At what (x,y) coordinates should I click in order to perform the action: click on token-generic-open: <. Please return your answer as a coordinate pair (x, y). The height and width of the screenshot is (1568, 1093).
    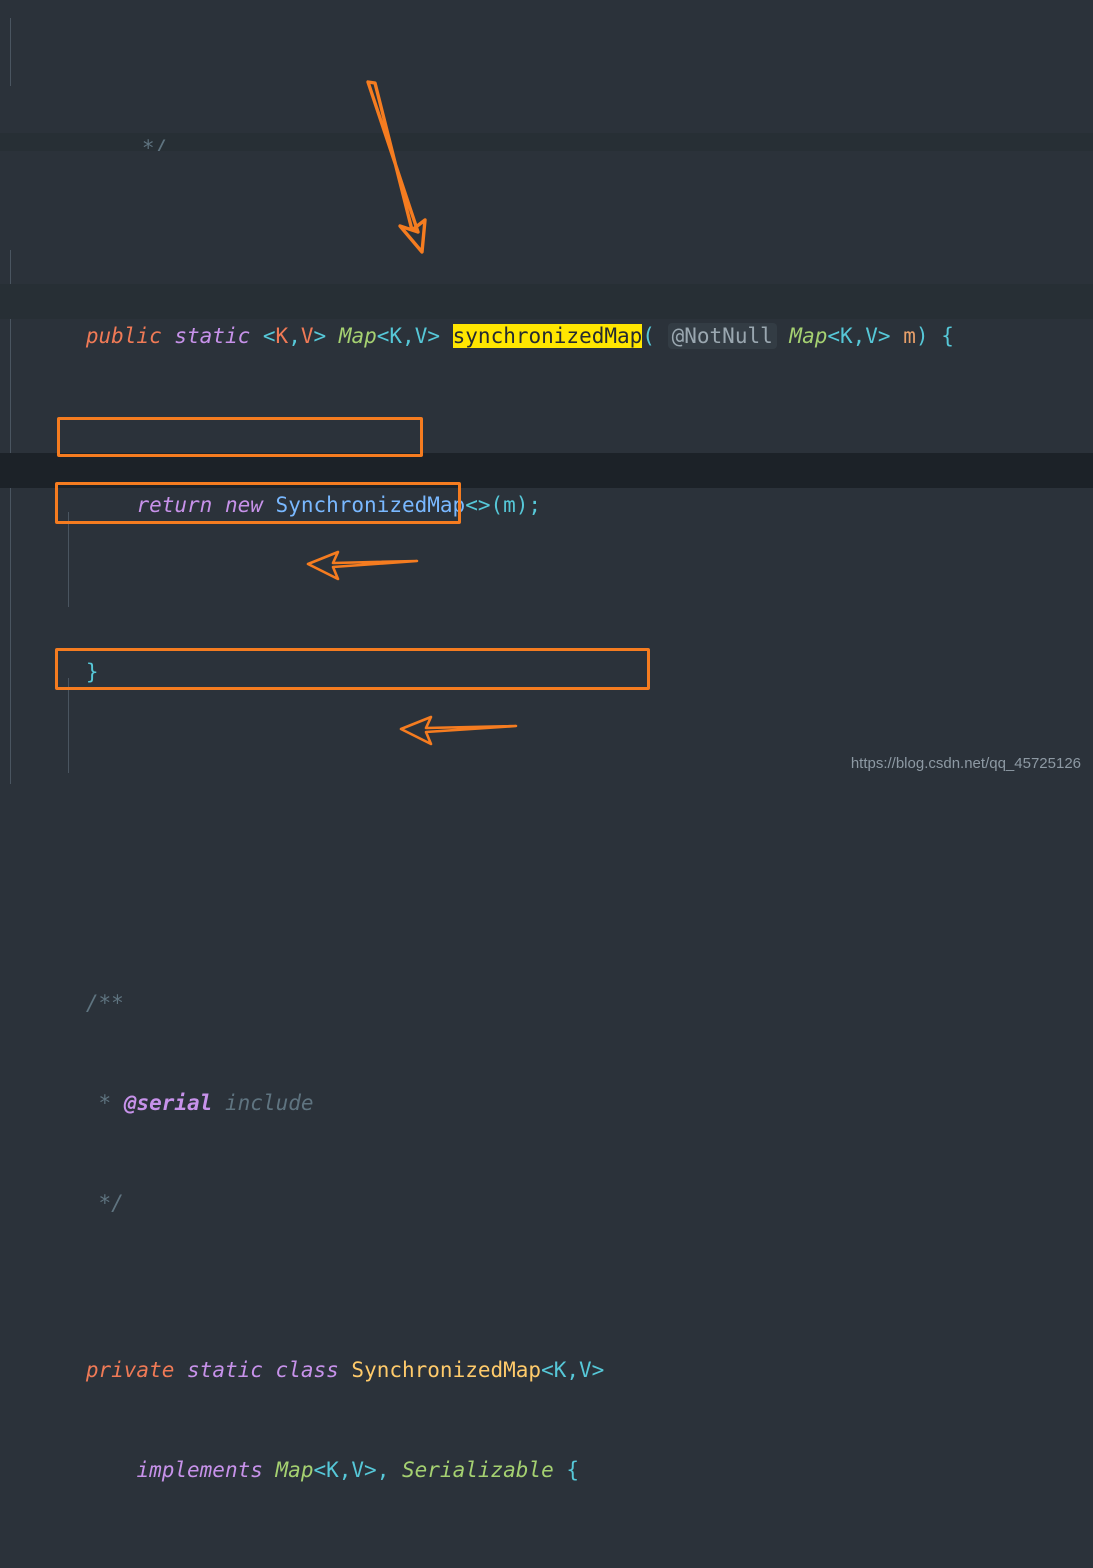
    Looking at the image, I should click on (269, 336).